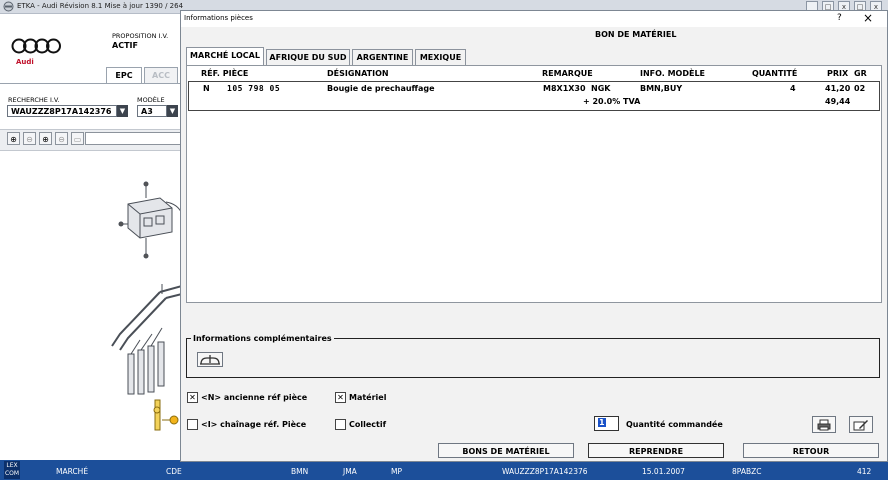  Describe the element at coordinates (13, 138) in the screenshot. I see `zoom-in-icon: ⊕` at that location.